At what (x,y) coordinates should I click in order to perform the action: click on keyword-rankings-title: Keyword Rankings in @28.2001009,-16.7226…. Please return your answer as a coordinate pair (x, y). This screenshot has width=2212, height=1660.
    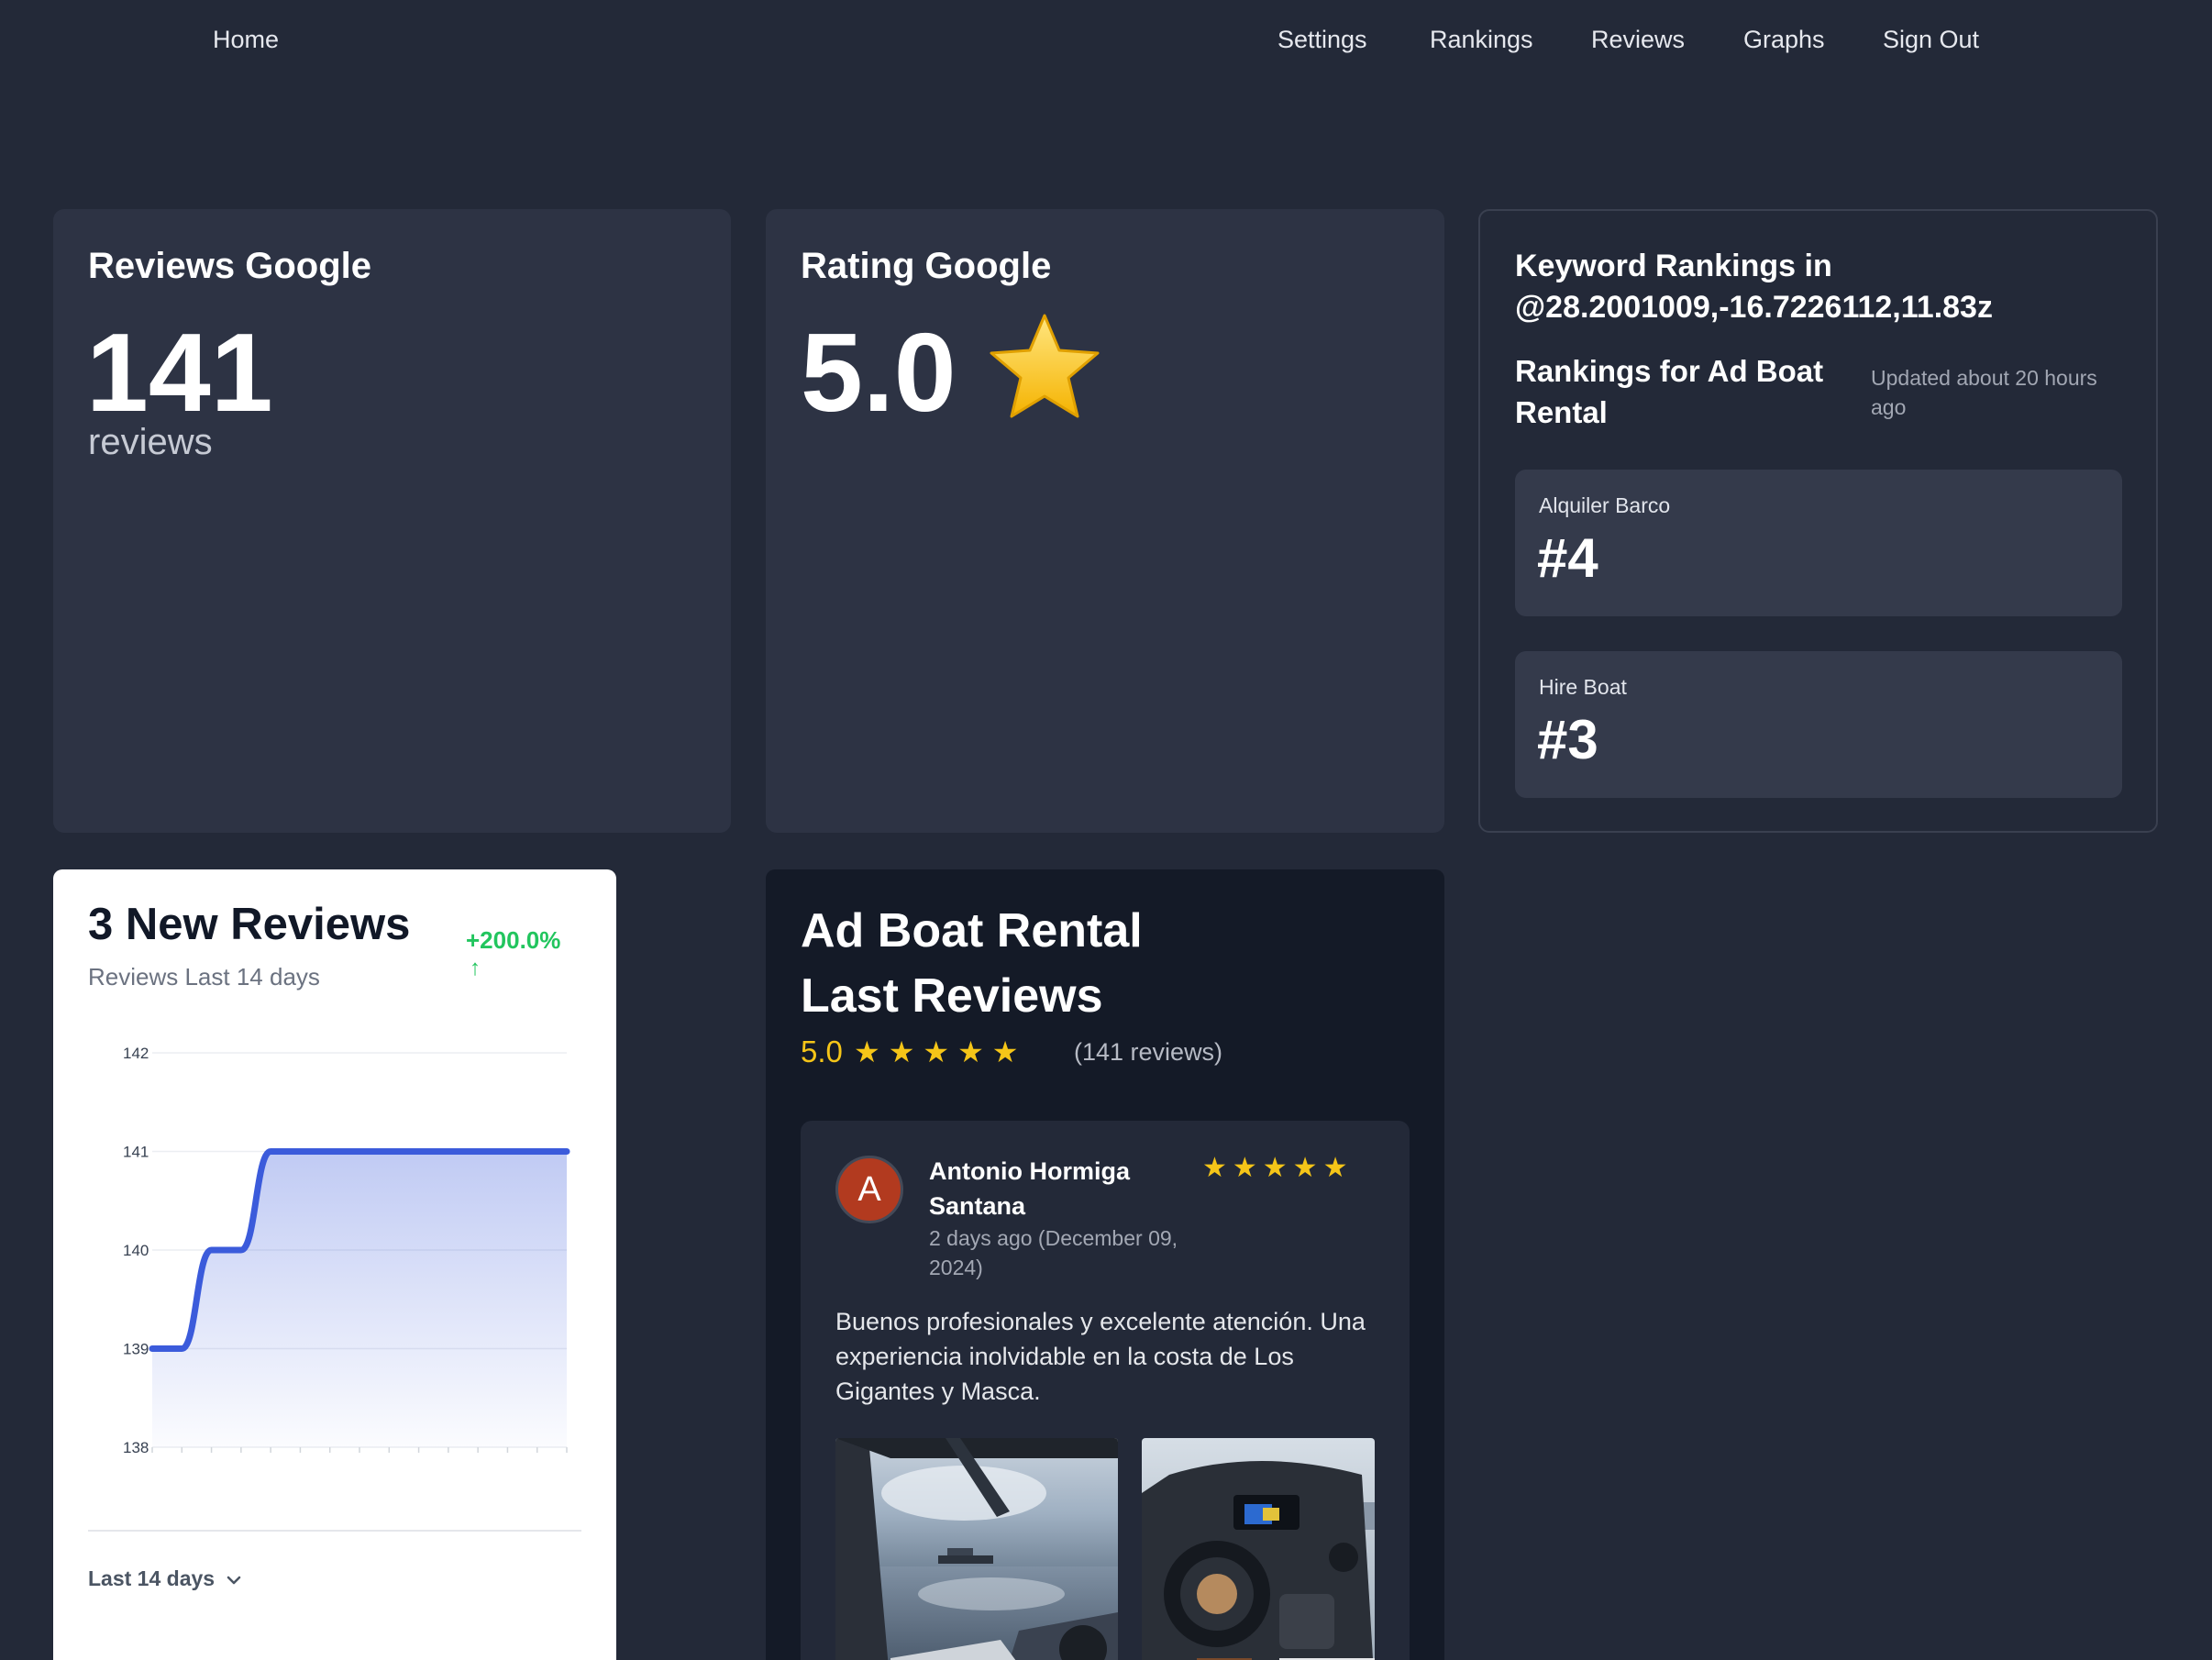
    Looking at the image, I should click on (1754, 287).